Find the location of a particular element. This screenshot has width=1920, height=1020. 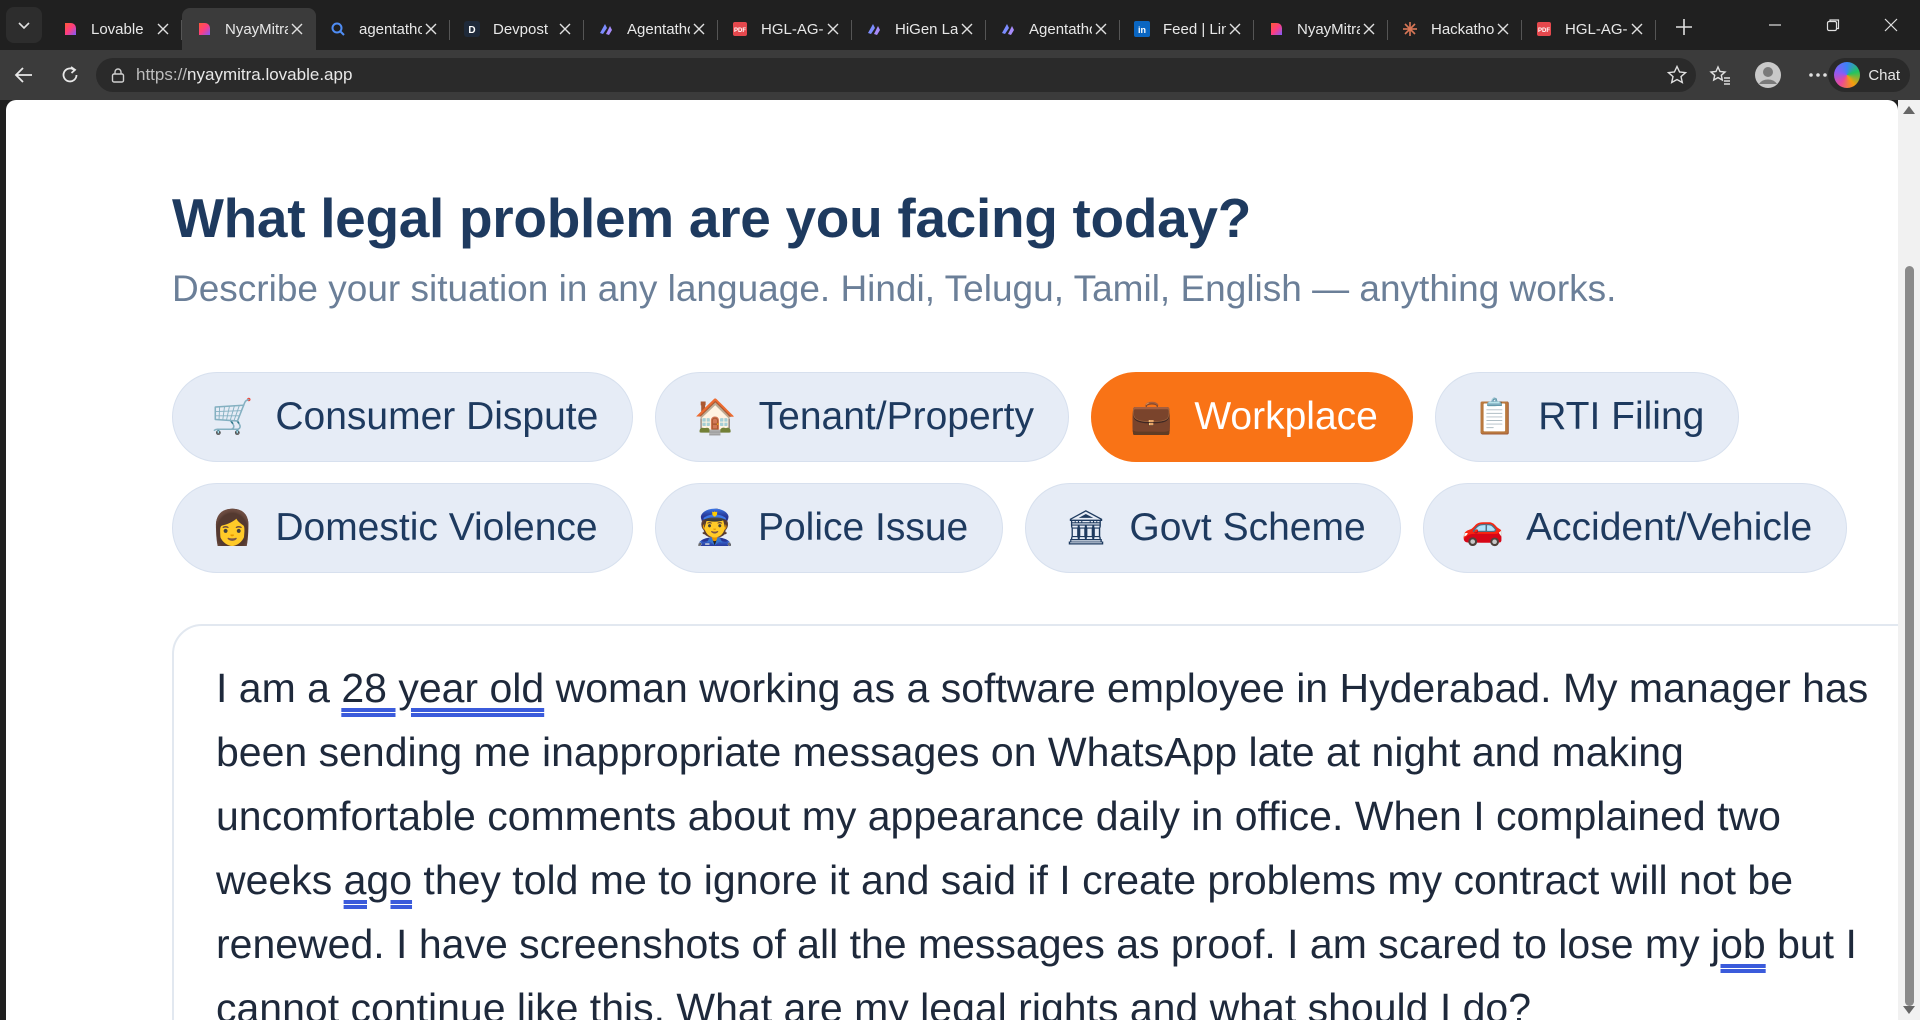

browser-tab: agentathon is located at coordinates (383, 29).